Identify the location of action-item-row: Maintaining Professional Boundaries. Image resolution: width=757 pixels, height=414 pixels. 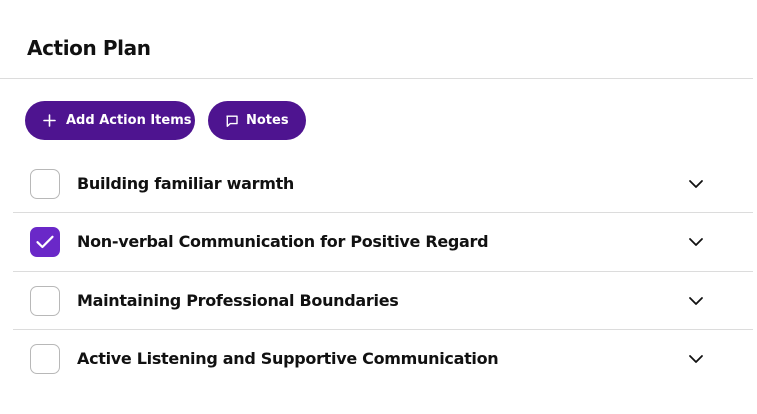
(383, 301).